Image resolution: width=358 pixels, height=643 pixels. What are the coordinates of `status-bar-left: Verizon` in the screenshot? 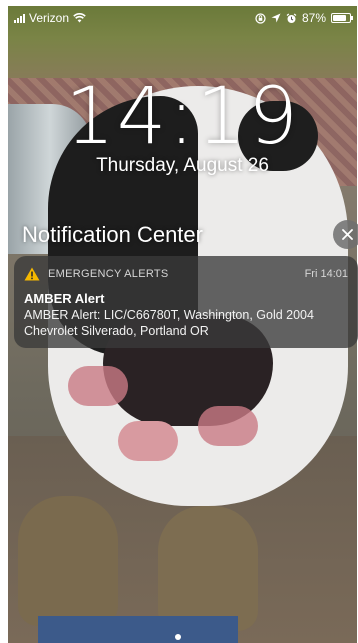 It's located at (50, 18).